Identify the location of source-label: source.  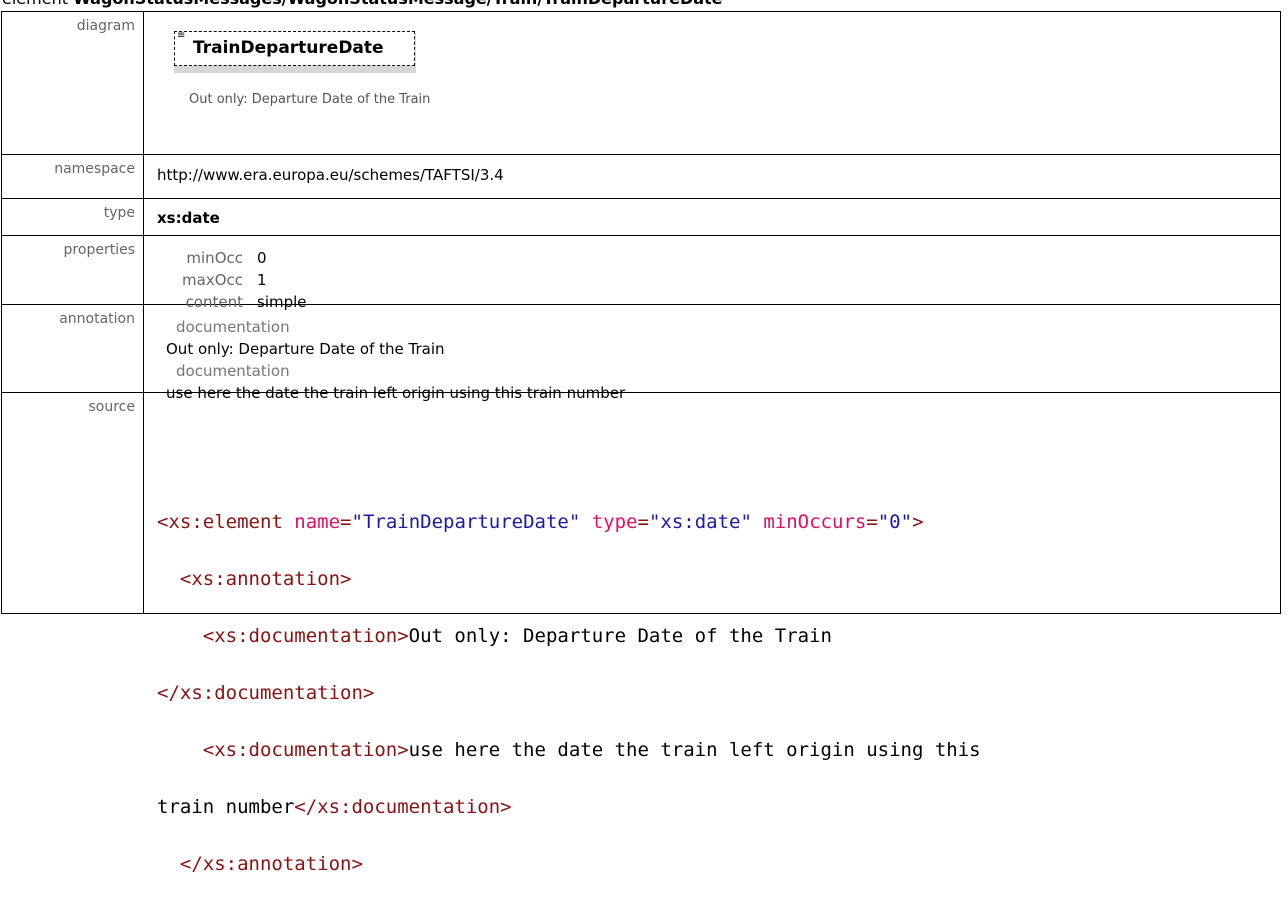
(72, 503).